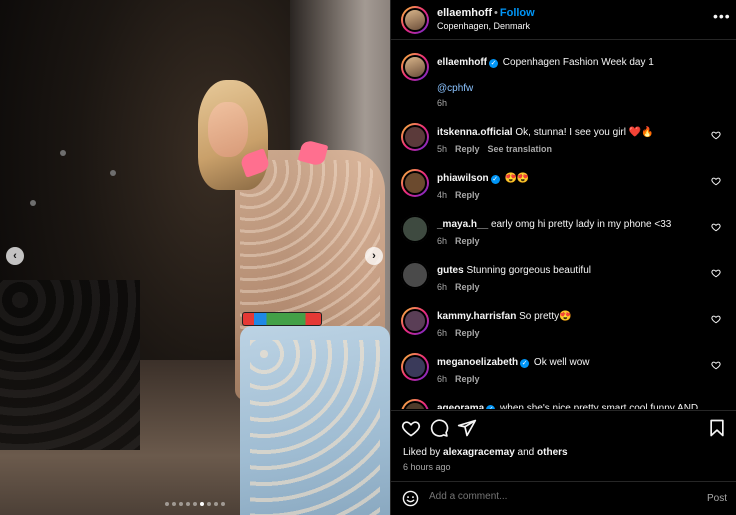 This screenshot has width=736, height=515. Describe the element at coordinates (563, 272) in the screenshot. I see `comment: gutes Stunning gorgeous beautiful 6h Reply` at that location.